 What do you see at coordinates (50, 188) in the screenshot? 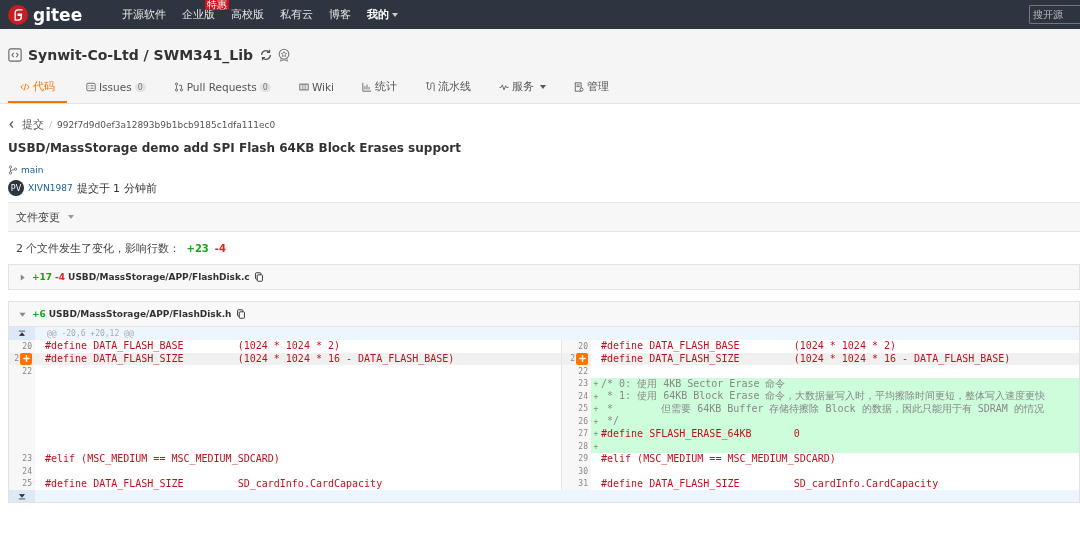
I see `author-link: XIVN1987` at bounding box center [50, 188].